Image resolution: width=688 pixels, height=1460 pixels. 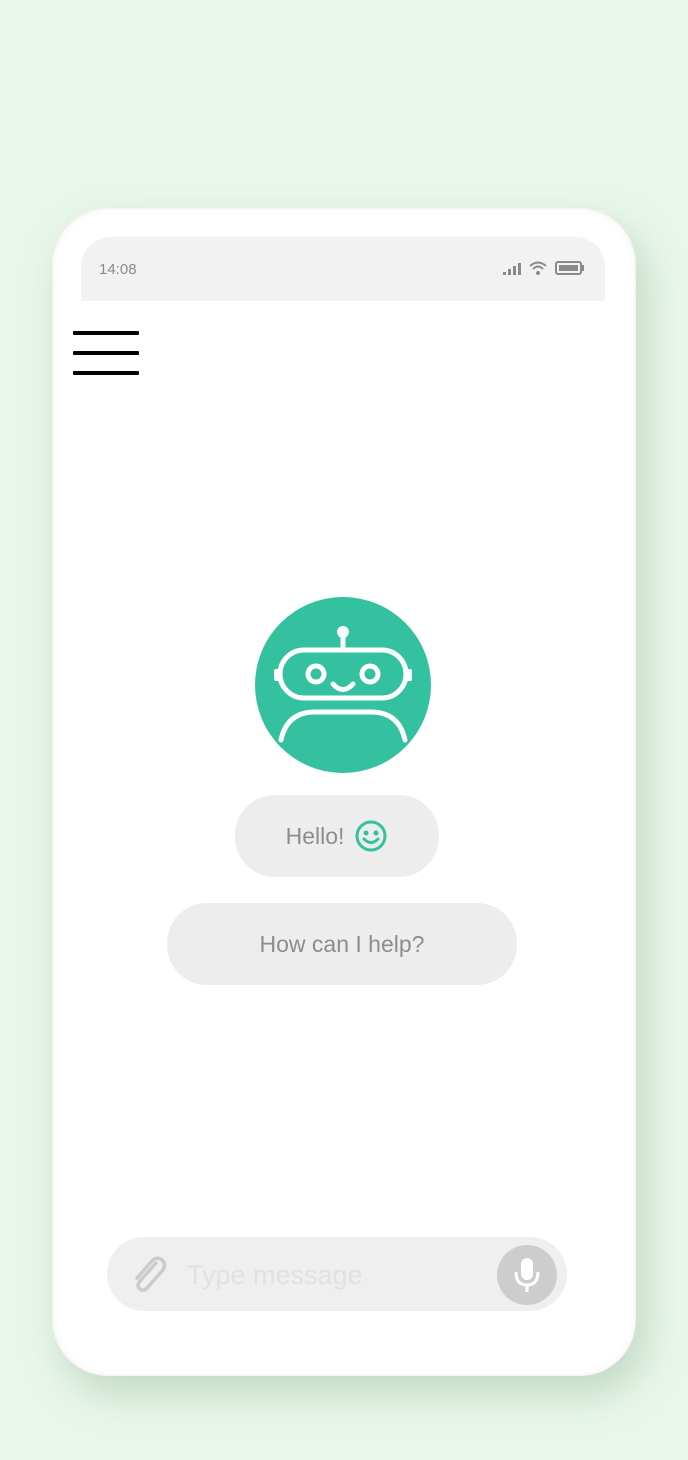 What do you see at coordinates (512, 271) in the screenshot?
I see `signal-icon` at bounding box center [512, 271].